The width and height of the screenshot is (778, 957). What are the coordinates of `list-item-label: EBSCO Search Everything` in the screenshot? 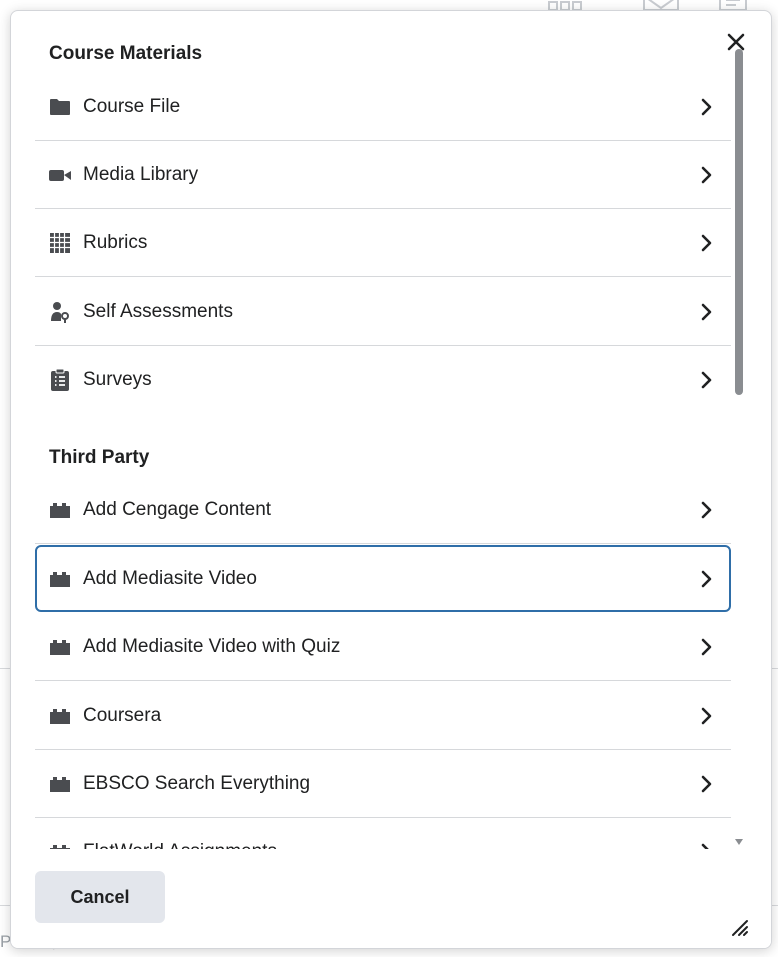 It's located at (197, 783).